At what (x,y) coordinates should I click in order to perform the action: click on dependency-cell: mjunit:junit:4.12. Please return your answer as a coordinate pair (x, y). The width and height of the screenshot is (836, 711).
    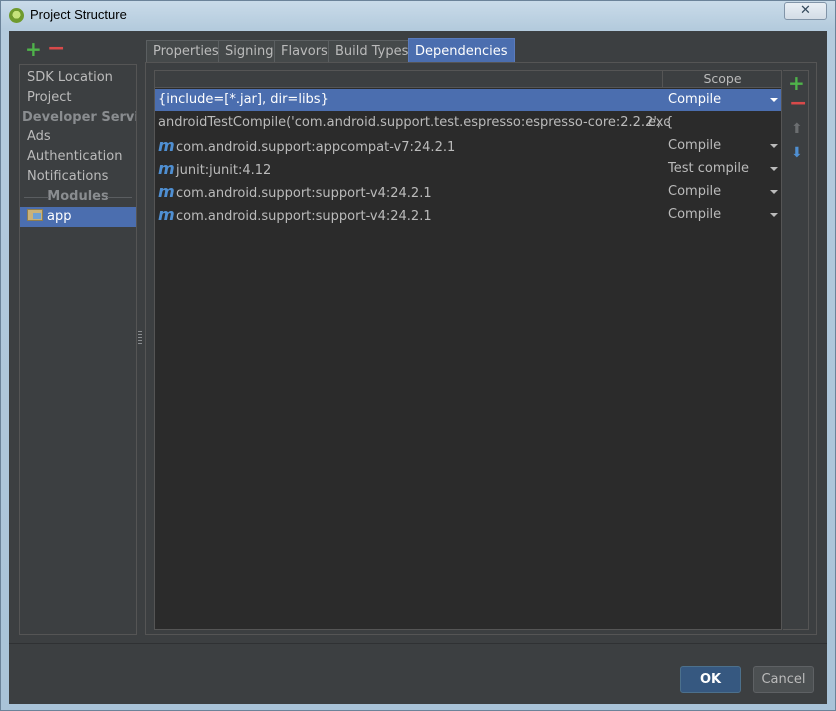
    Looking at the image, I should click on (214, 170).